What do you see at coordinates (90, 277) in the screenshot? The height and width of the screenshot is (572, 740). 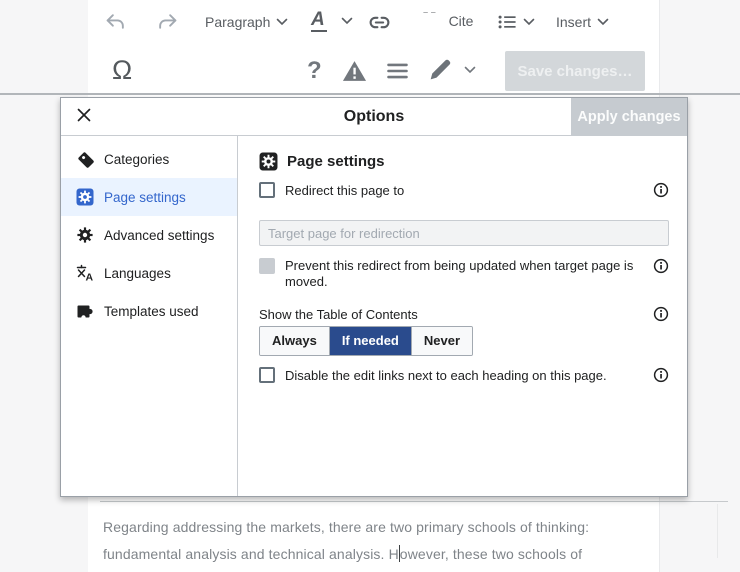 I see `svg-text: A` at bounding box center [90, 277].